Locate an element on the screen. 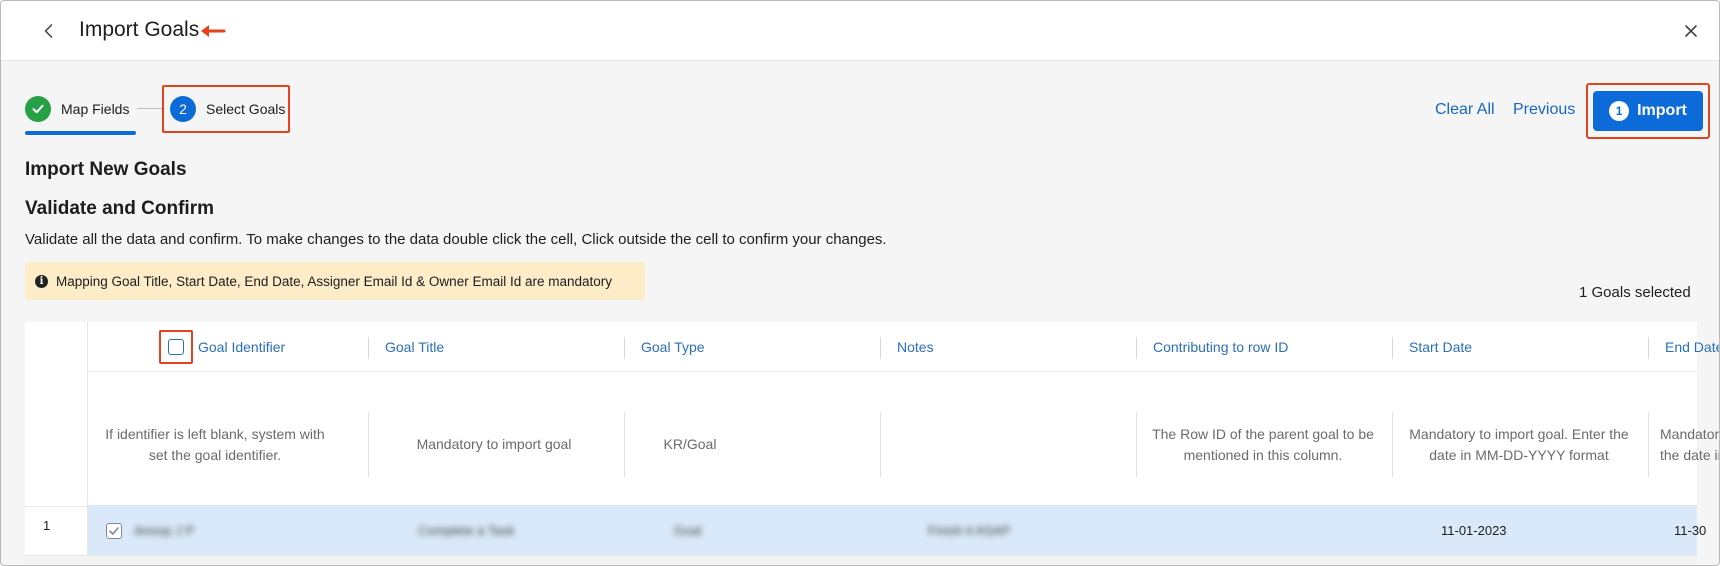 This screenshot has width=1720, height=566. info-icon: i is located at coordinates (41, 281).